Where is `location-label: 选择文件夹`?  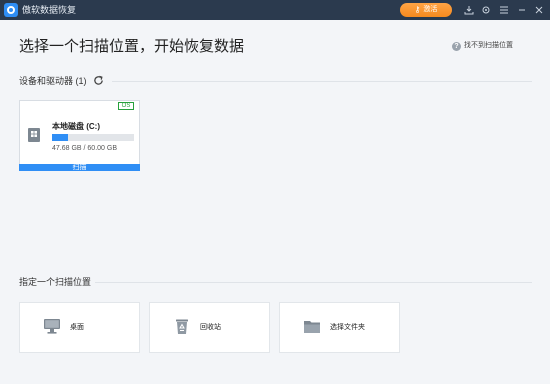 location-label: 选择文件夹 is located at coordinates (347, 327).